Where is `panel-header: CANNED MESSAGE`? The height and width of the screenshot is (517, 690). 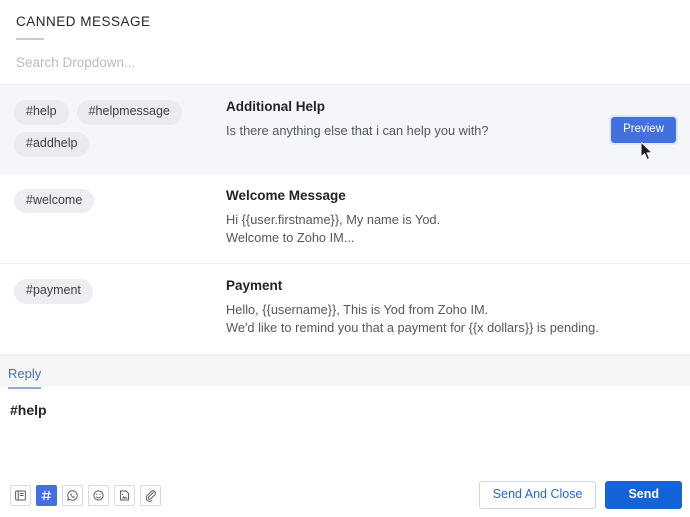 panel-header: CANNED MESSAGE is located at coordinates (345, 20).